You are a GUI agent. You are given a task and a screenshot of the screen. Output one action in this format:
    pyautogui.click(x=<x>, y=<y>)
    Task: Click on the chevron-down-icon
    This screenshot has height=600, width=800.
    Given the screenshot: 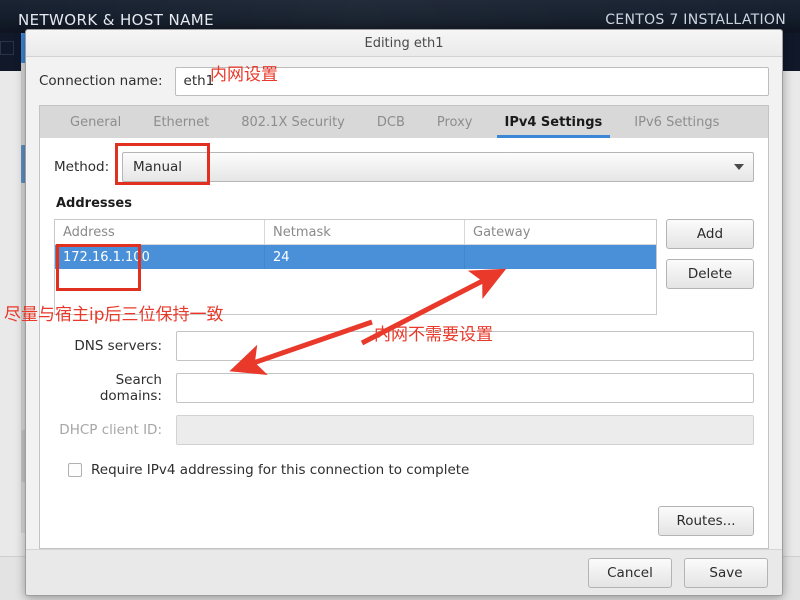 What is the action you would take?
    pyautogui.click(x=739, y=167)
    